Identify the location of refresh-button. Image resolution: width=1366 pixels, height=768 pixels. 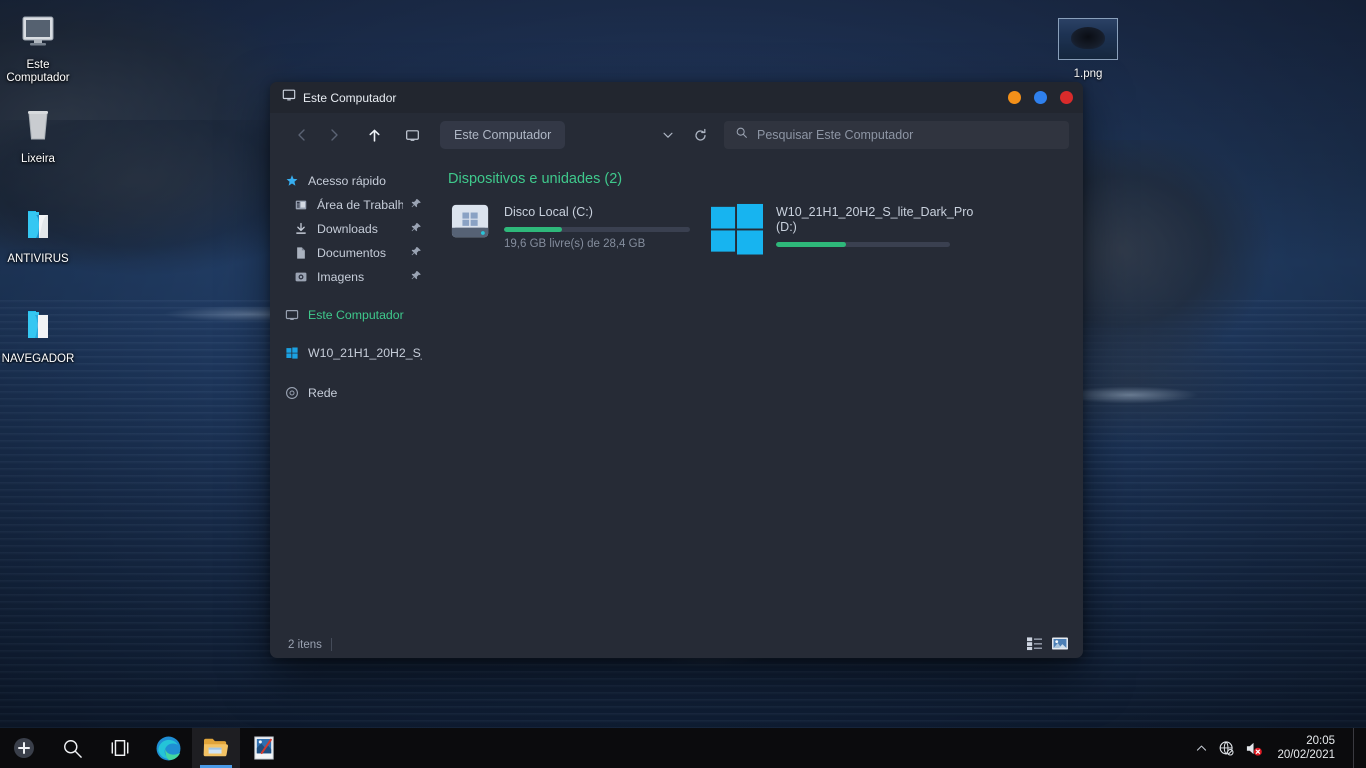
(700, 135).